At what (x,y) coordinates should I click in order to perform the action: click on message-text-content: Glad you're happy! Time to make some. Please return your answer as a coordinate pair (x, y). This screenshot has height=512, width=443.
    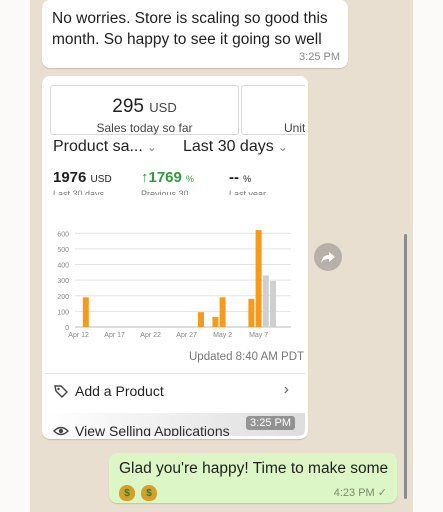
    Looking at the image, I should click on (254, 468).